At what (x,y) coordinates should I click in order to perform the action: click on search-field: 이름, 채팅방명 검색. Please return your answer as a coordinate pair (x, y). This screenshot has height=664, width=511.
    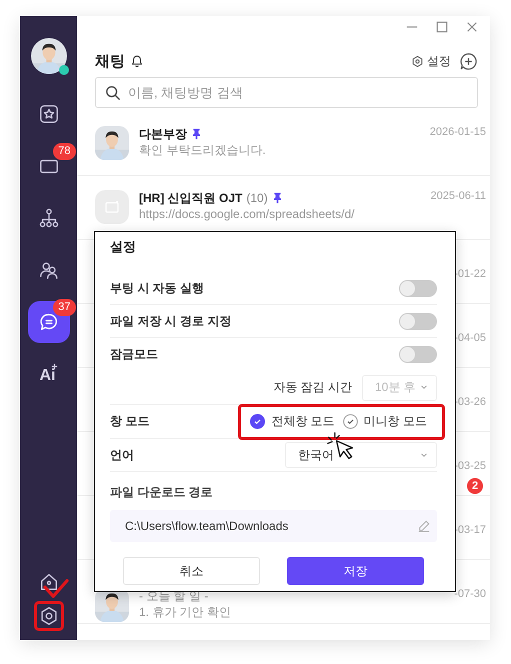
    Looking at the image, I should click on (286, 92).